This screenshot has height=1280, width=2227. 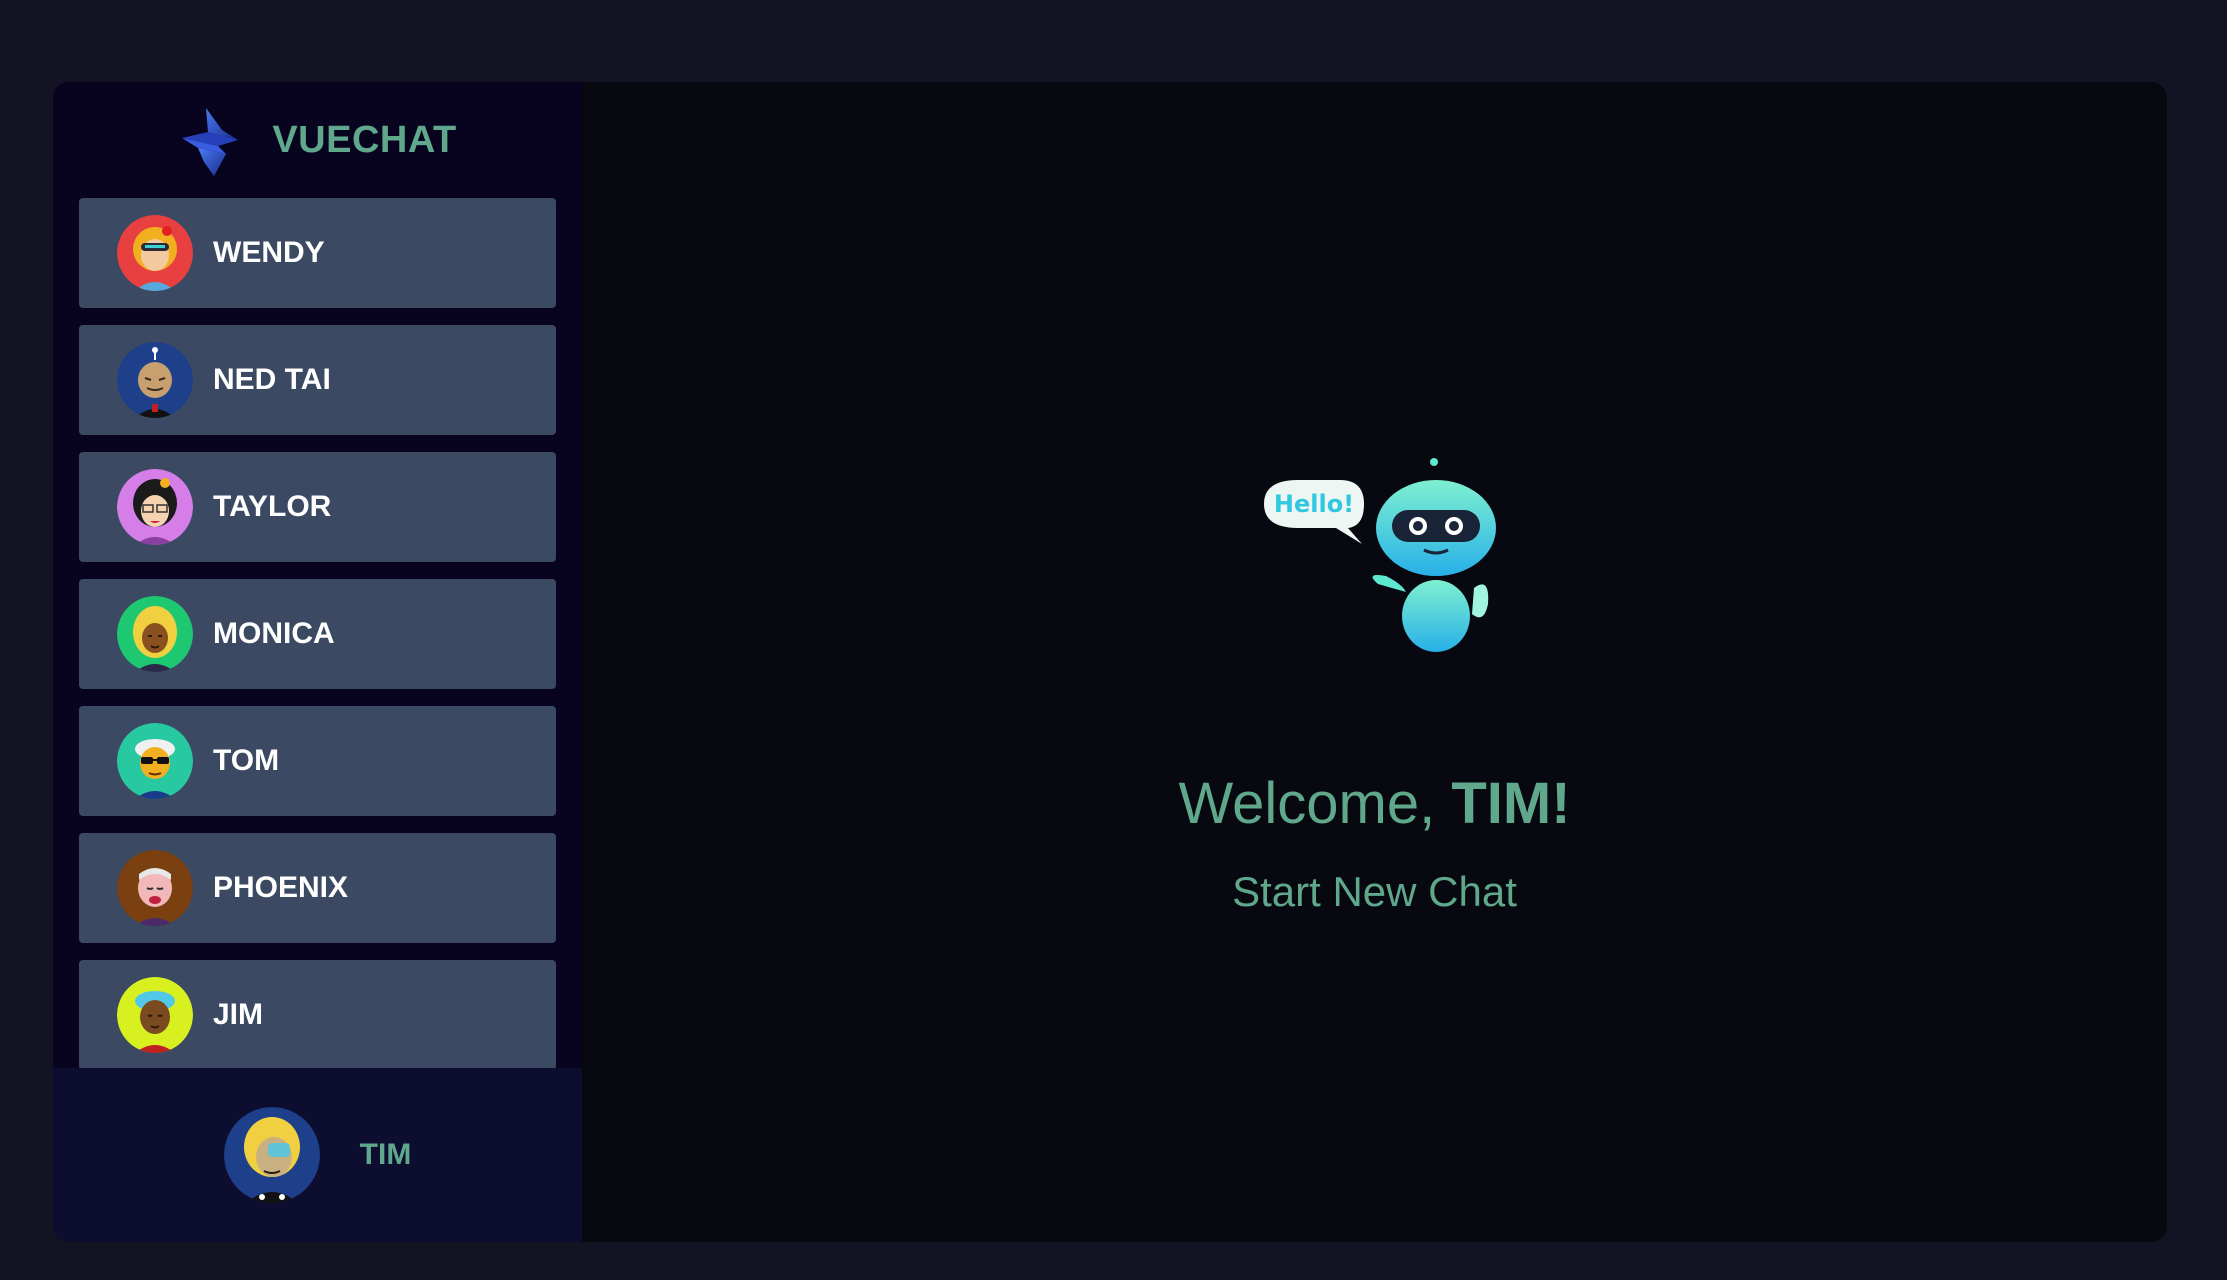 I want to click on contact-name: TAYLOR, so click(x=272, y=506).